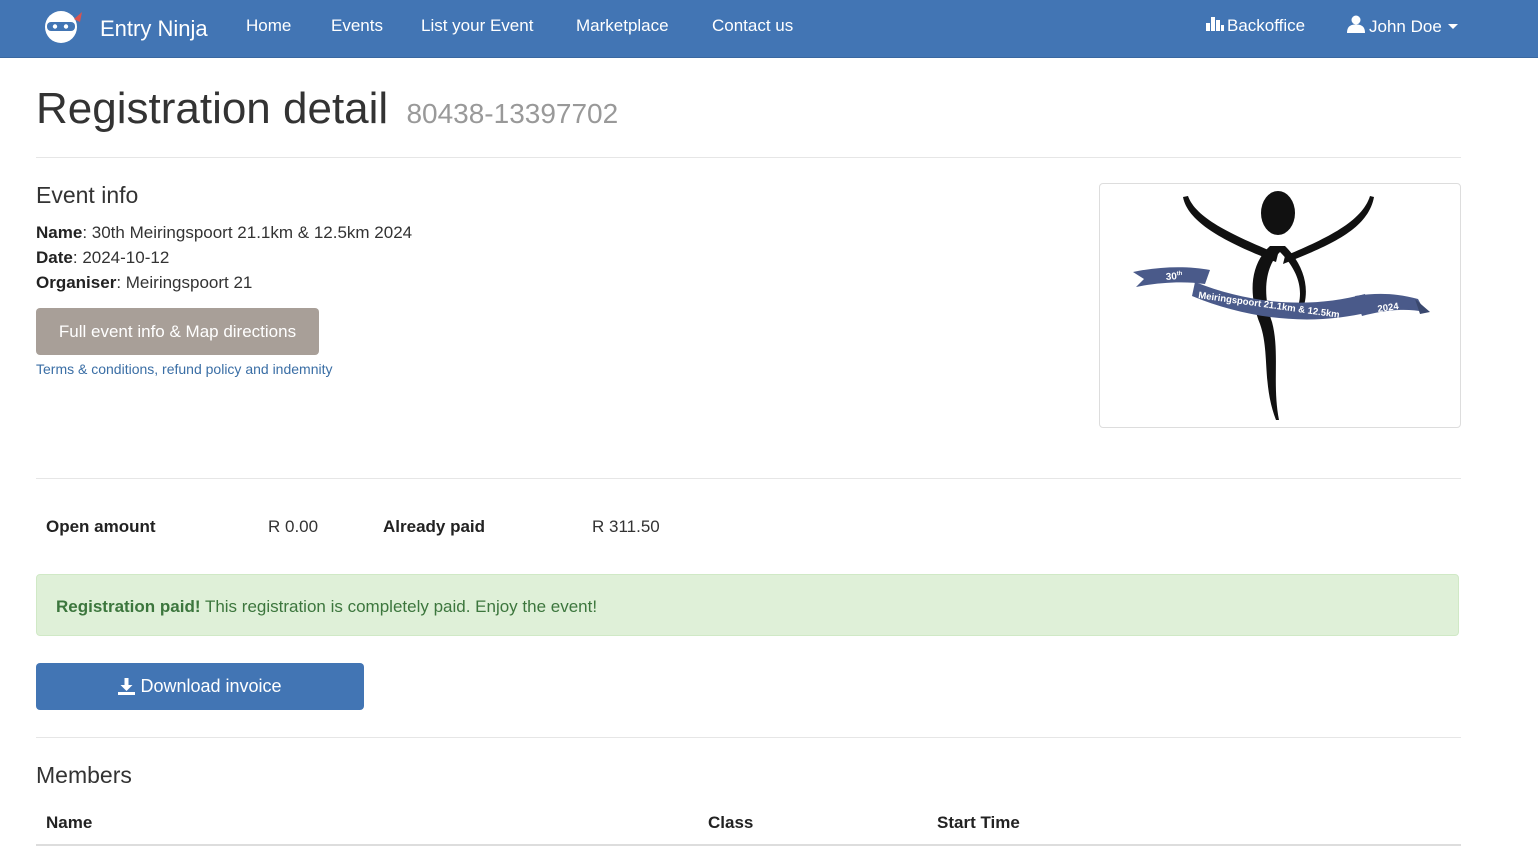 Image resolution: width=1538 pixels, height=859 pixels. I want to click on download-invoice-label: Download invoice, so click(211, 686).